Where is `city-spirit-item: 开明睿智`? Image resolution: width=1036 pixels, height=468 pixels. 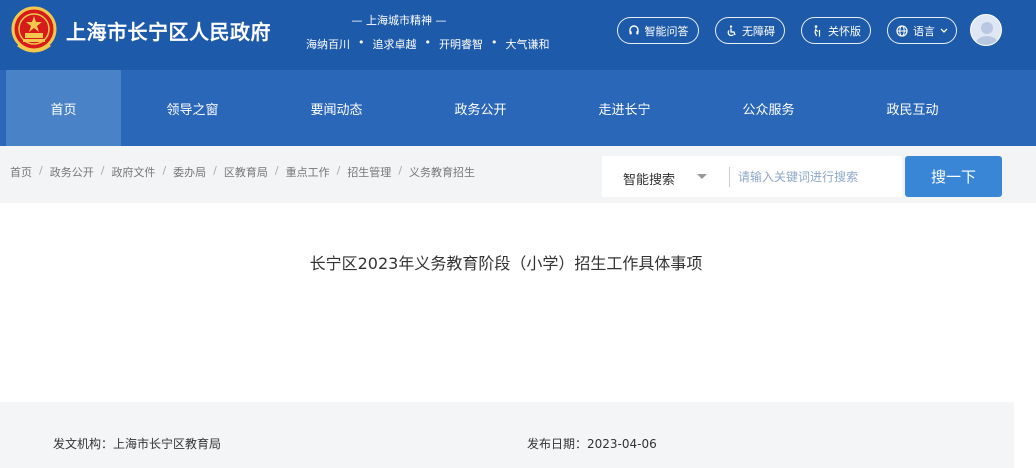 city-spirit-item: 开明睿智 is located at coordinates (461, 44).